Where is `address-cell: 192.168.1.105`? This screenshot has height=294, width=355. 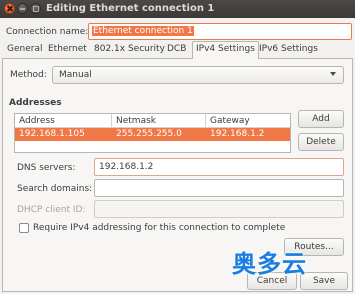
address-cell: 192.168.1.105 is located at coordinates (52, 134).